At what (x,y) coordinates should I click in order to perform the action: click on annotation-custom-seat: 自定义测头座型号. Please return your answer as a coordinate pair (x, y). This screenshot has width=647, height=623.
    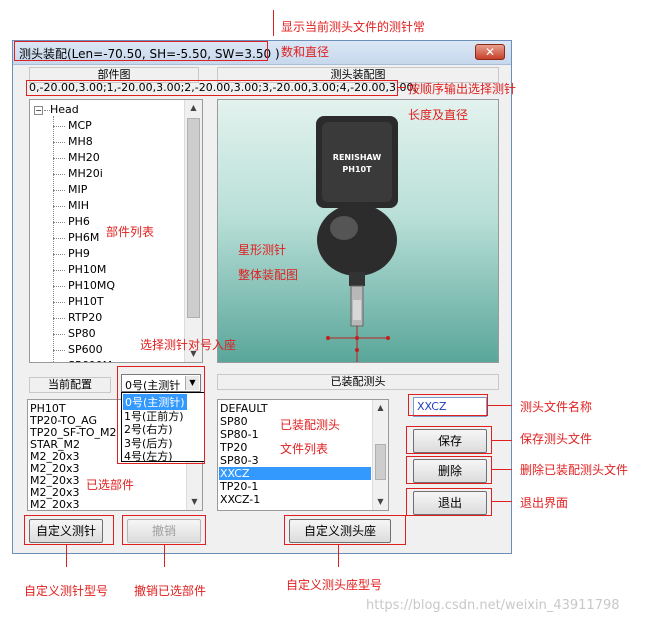
    Looking at the image, I should click on (334, 585).